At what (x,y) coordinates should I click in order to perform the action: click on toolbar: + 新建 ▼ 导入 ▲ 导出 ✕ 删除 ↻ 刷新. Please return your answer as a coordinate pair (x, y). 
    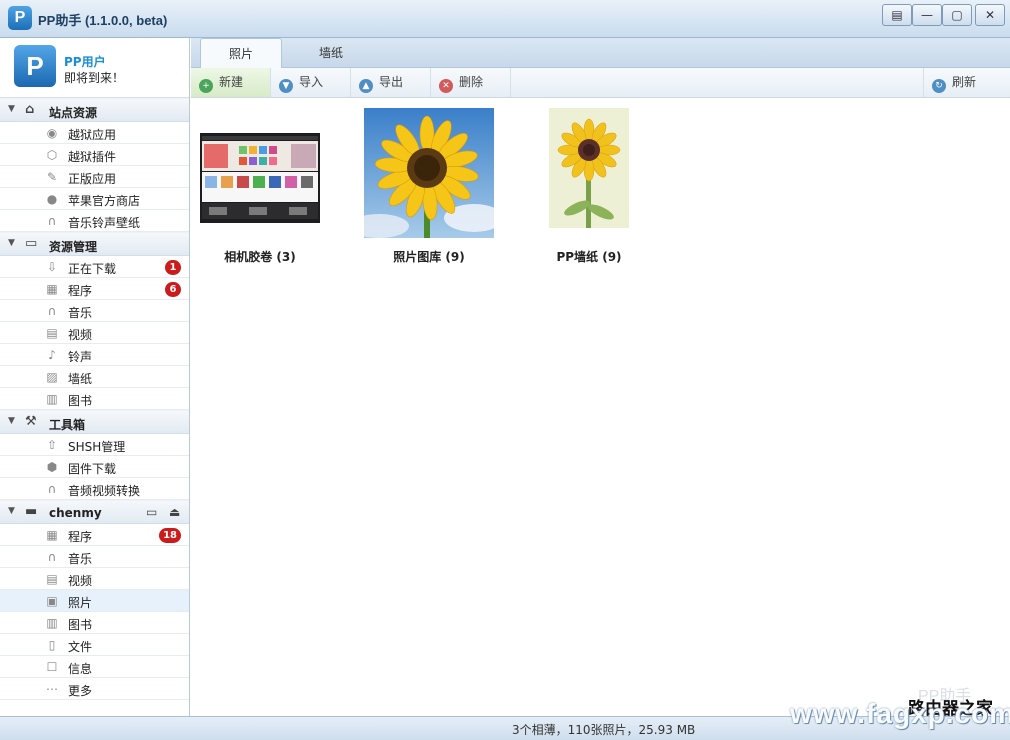
    Looking at the image, I should click on (600, 83).